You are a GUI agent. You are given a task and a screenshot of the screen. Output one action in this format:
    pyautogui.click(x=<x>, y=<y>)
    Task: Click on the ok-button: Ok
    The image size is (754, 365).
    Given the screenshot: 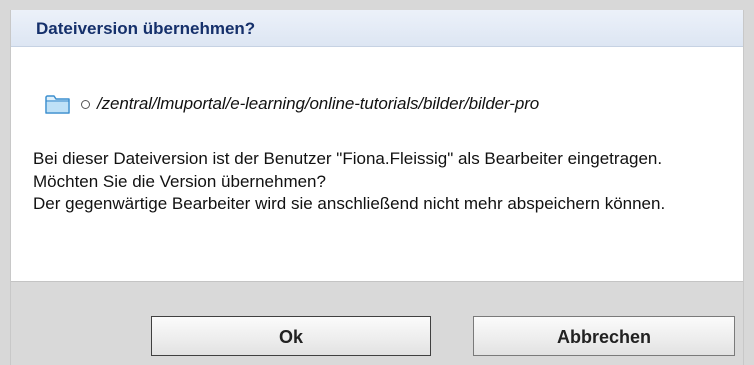 What is the action you would take?
    pyautogui.click(x=291, y=336)
    